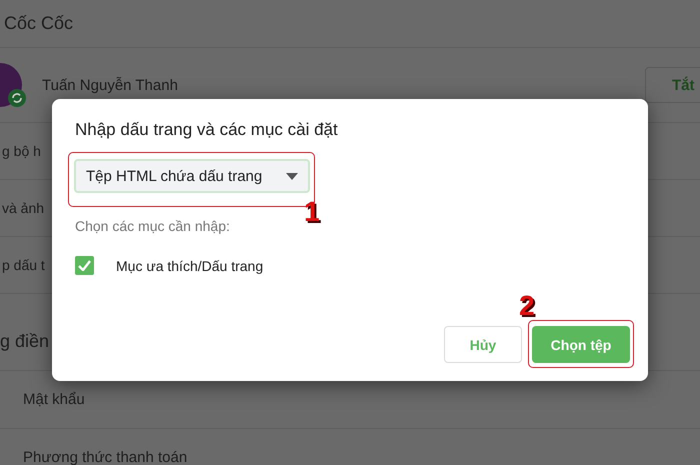 The height and width of the screenshot is (465, 700). What do you see at coordinates (483, 344) in the screenshot?
I see `cancel-button: Hủy` at bounding box center [483, 344].